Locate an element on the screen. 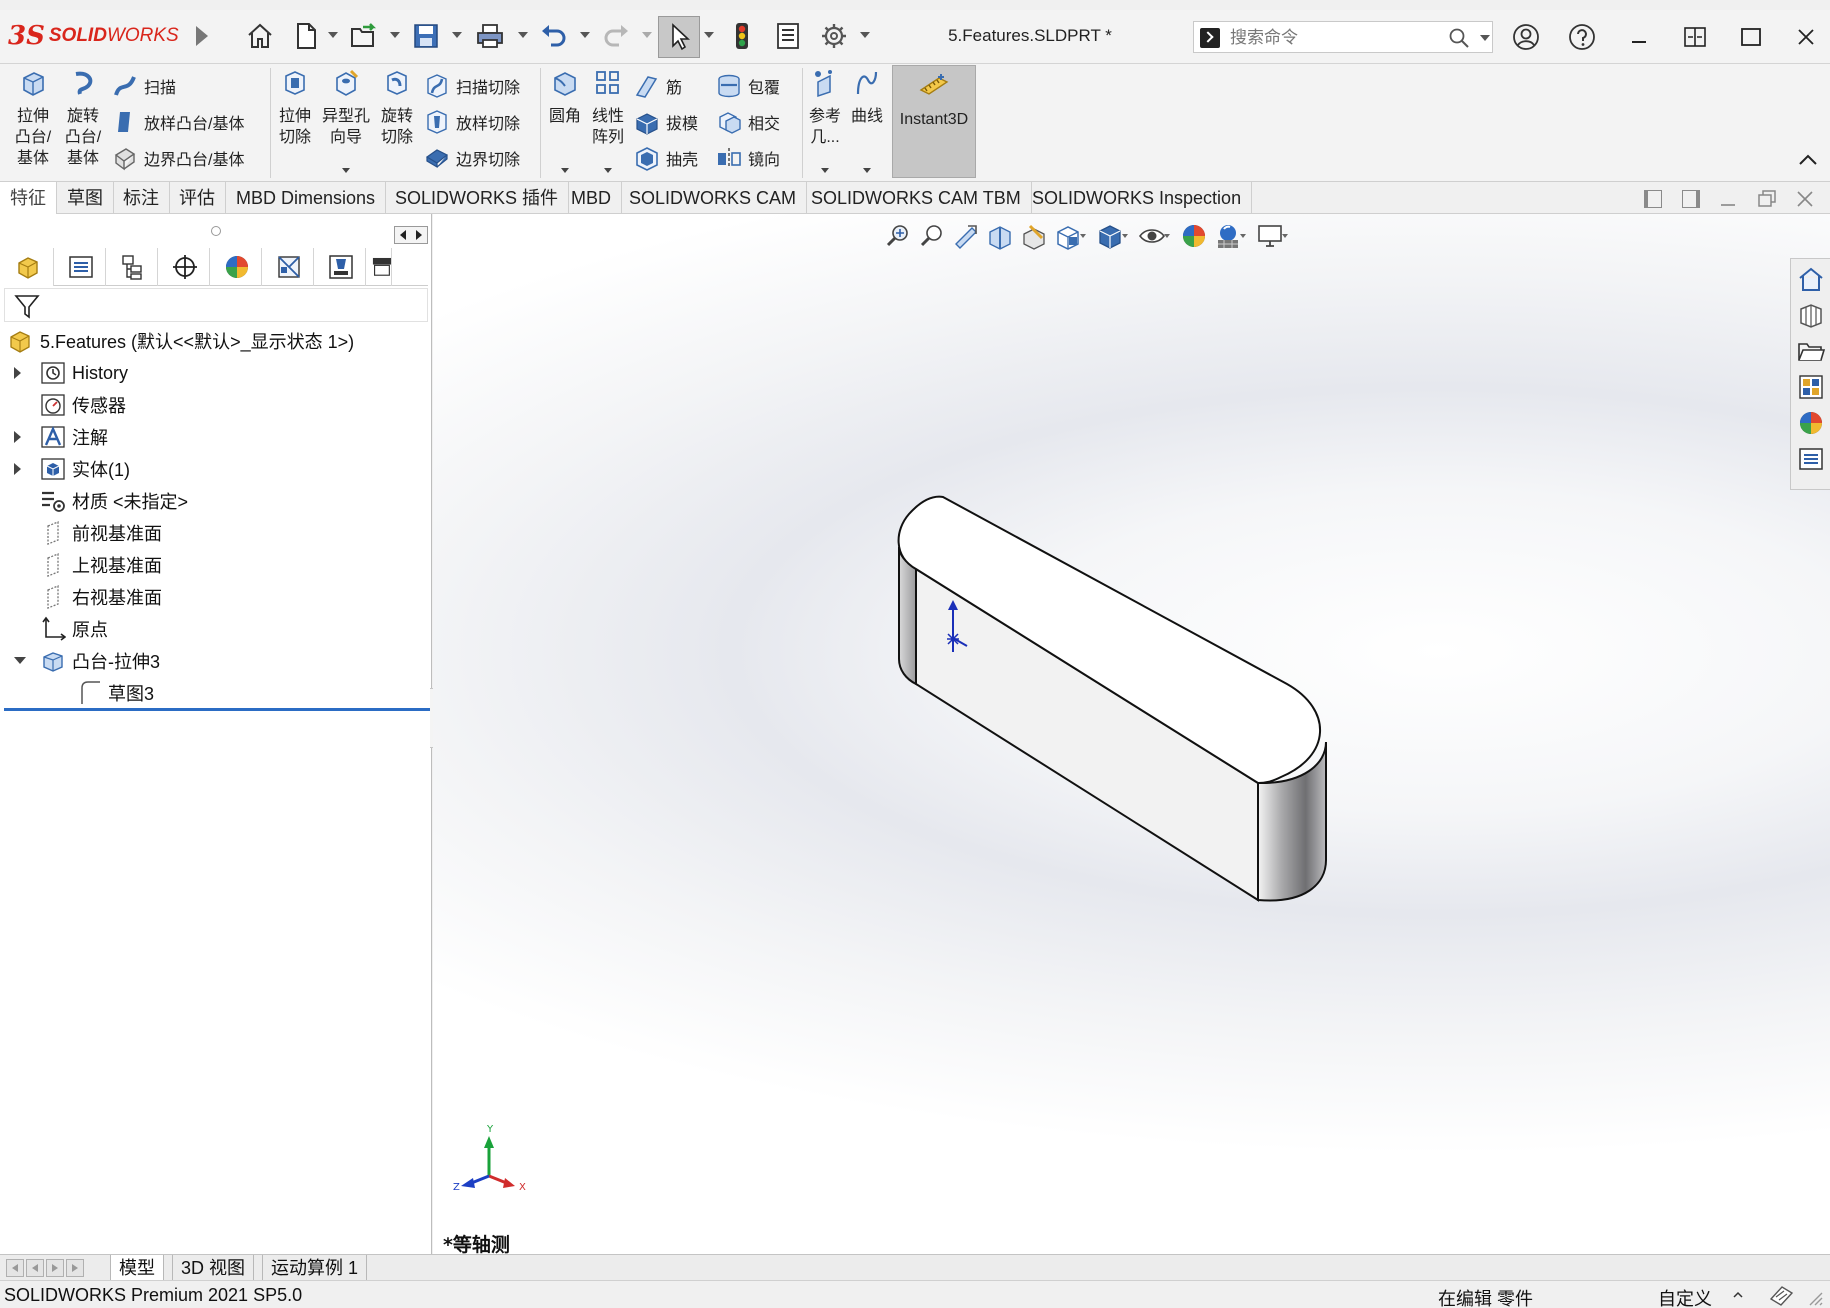 The image size is (1830, 1308). revolve-boss-button: 旋转 凸台/ 基体 is located at coordinates (83, 118).